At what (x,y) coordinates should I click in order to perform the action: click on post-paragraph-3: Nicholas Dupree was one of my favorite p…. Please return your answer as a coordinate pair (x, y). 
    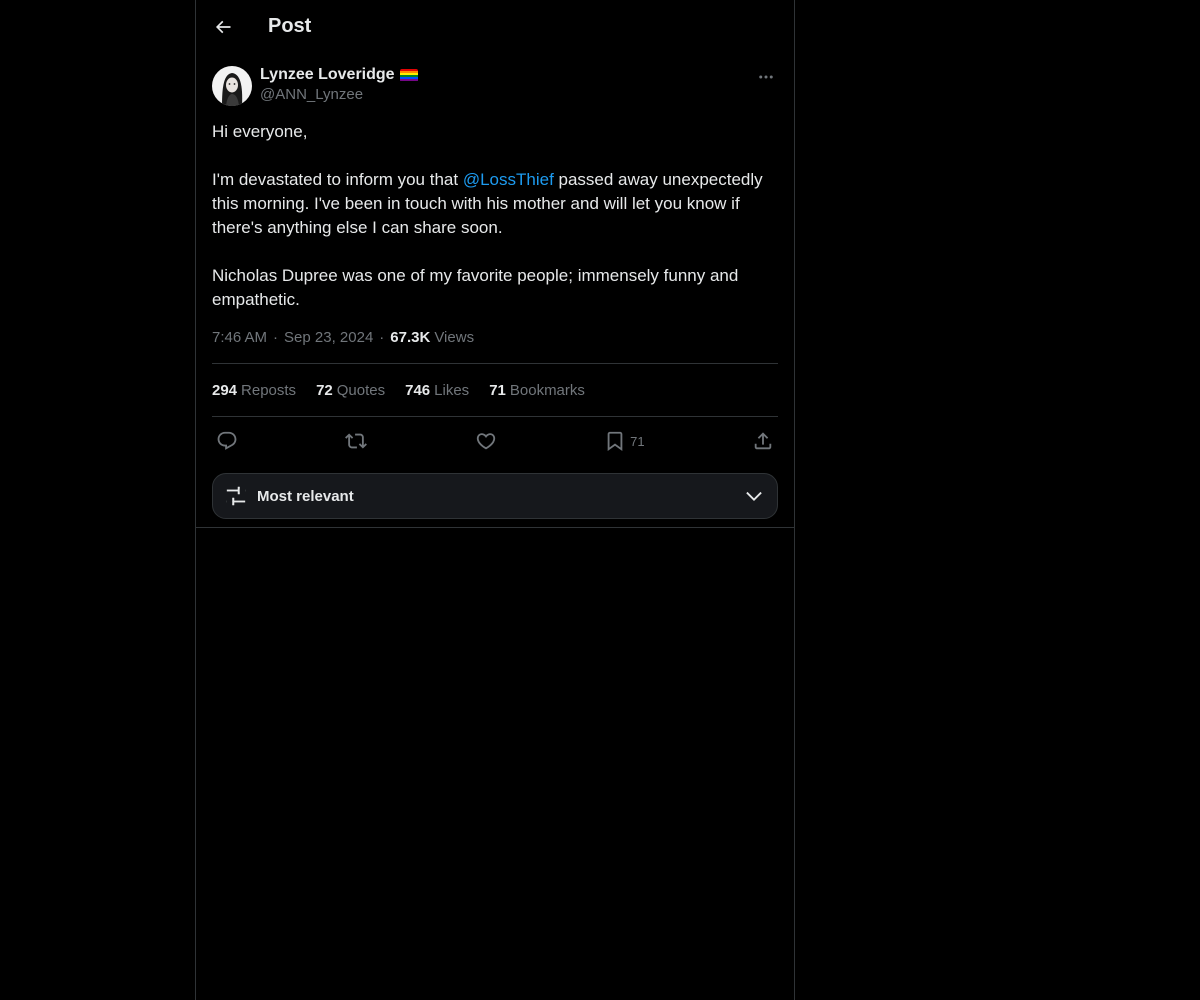
    Looking at the image, I should click on (475, 287).